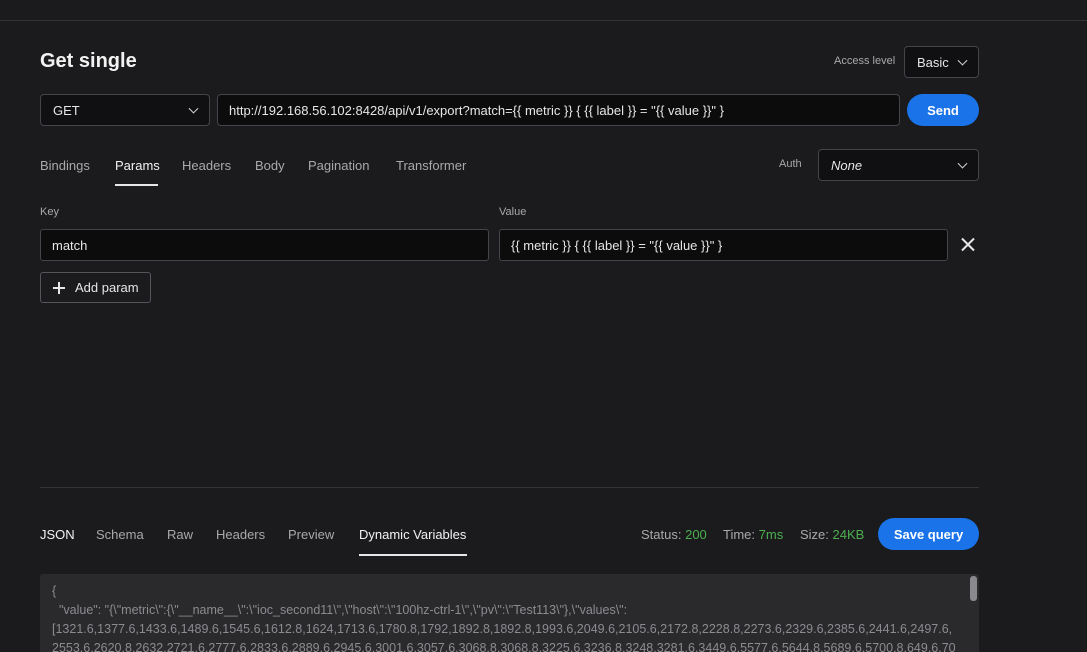 The width and height of the screenshot is (1087, 652). I want to click on access-level-label: Access level, so click(865, 61).